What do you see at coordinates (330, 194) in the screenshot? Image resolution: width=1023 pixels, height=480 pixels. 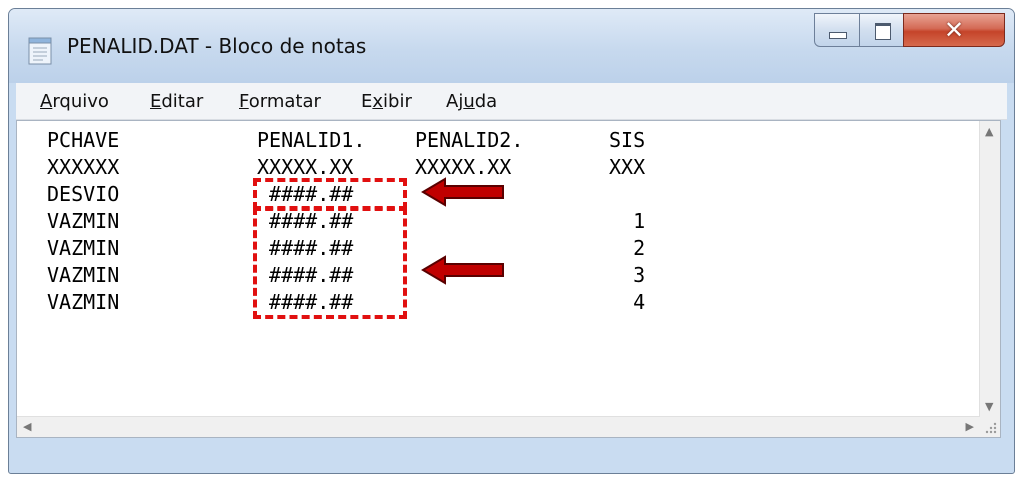 I see `highlight-box-desvio` at bounding box center [330, 194].